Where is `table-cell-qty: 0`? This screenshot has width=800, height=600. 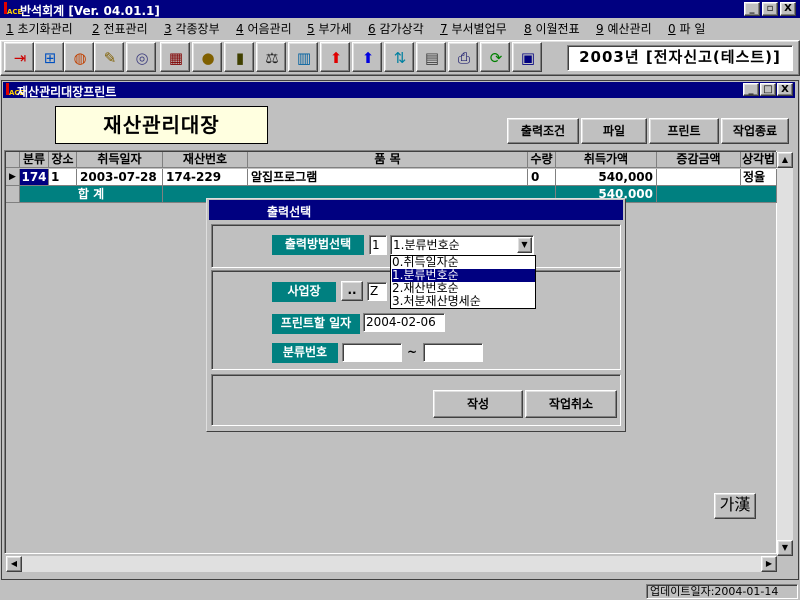 table-cell-qty: 0 is located at coordinates (542, 177).